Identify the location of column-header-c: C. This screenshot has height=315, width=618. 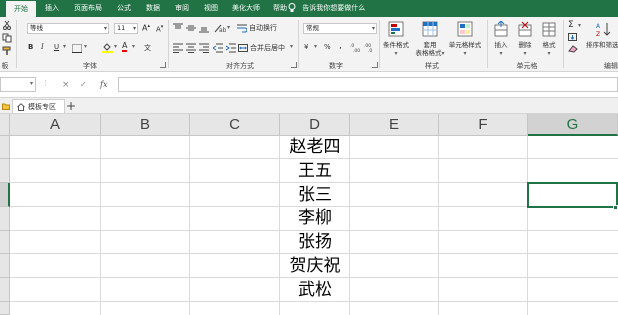
(235, 125).